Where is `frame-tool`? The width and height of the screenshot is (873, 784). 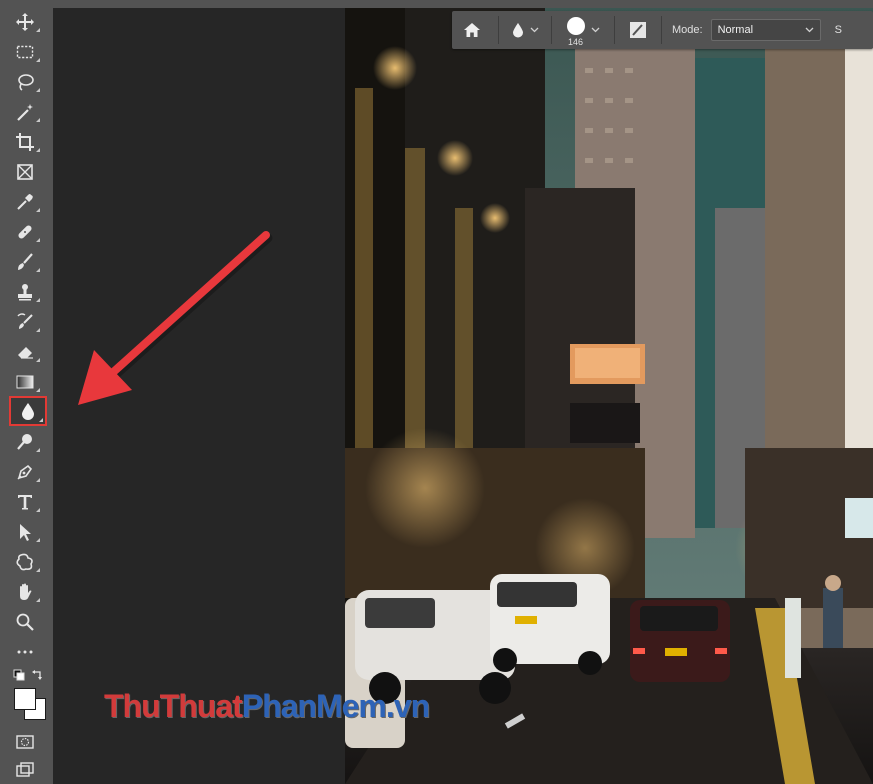 frame-tool is located at coordinates (25, 172).